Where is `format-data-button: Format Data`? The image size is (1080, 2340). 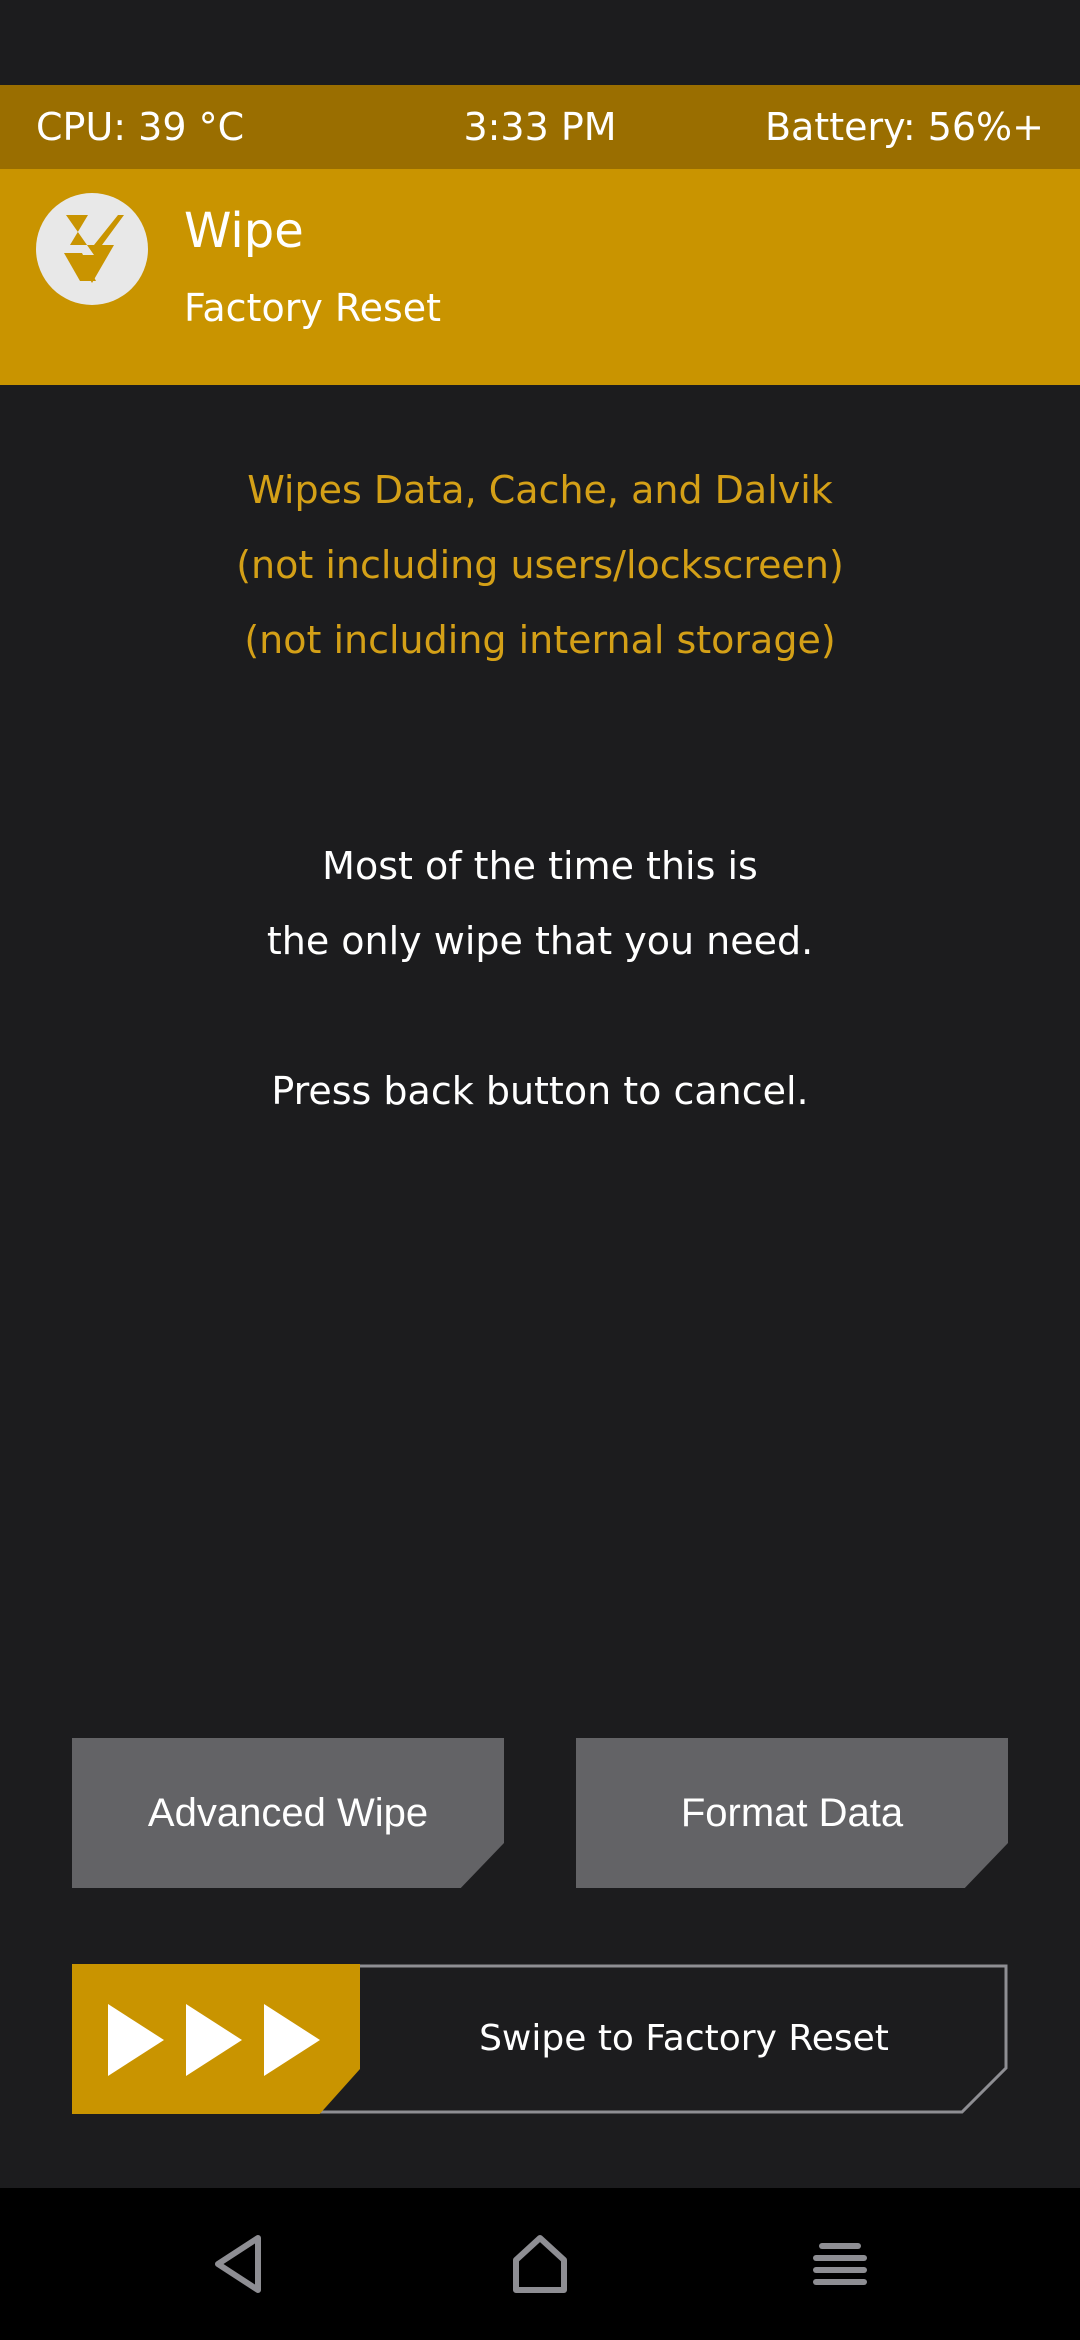 format-data-button: Format Data is located at coordinates (792, 1813).